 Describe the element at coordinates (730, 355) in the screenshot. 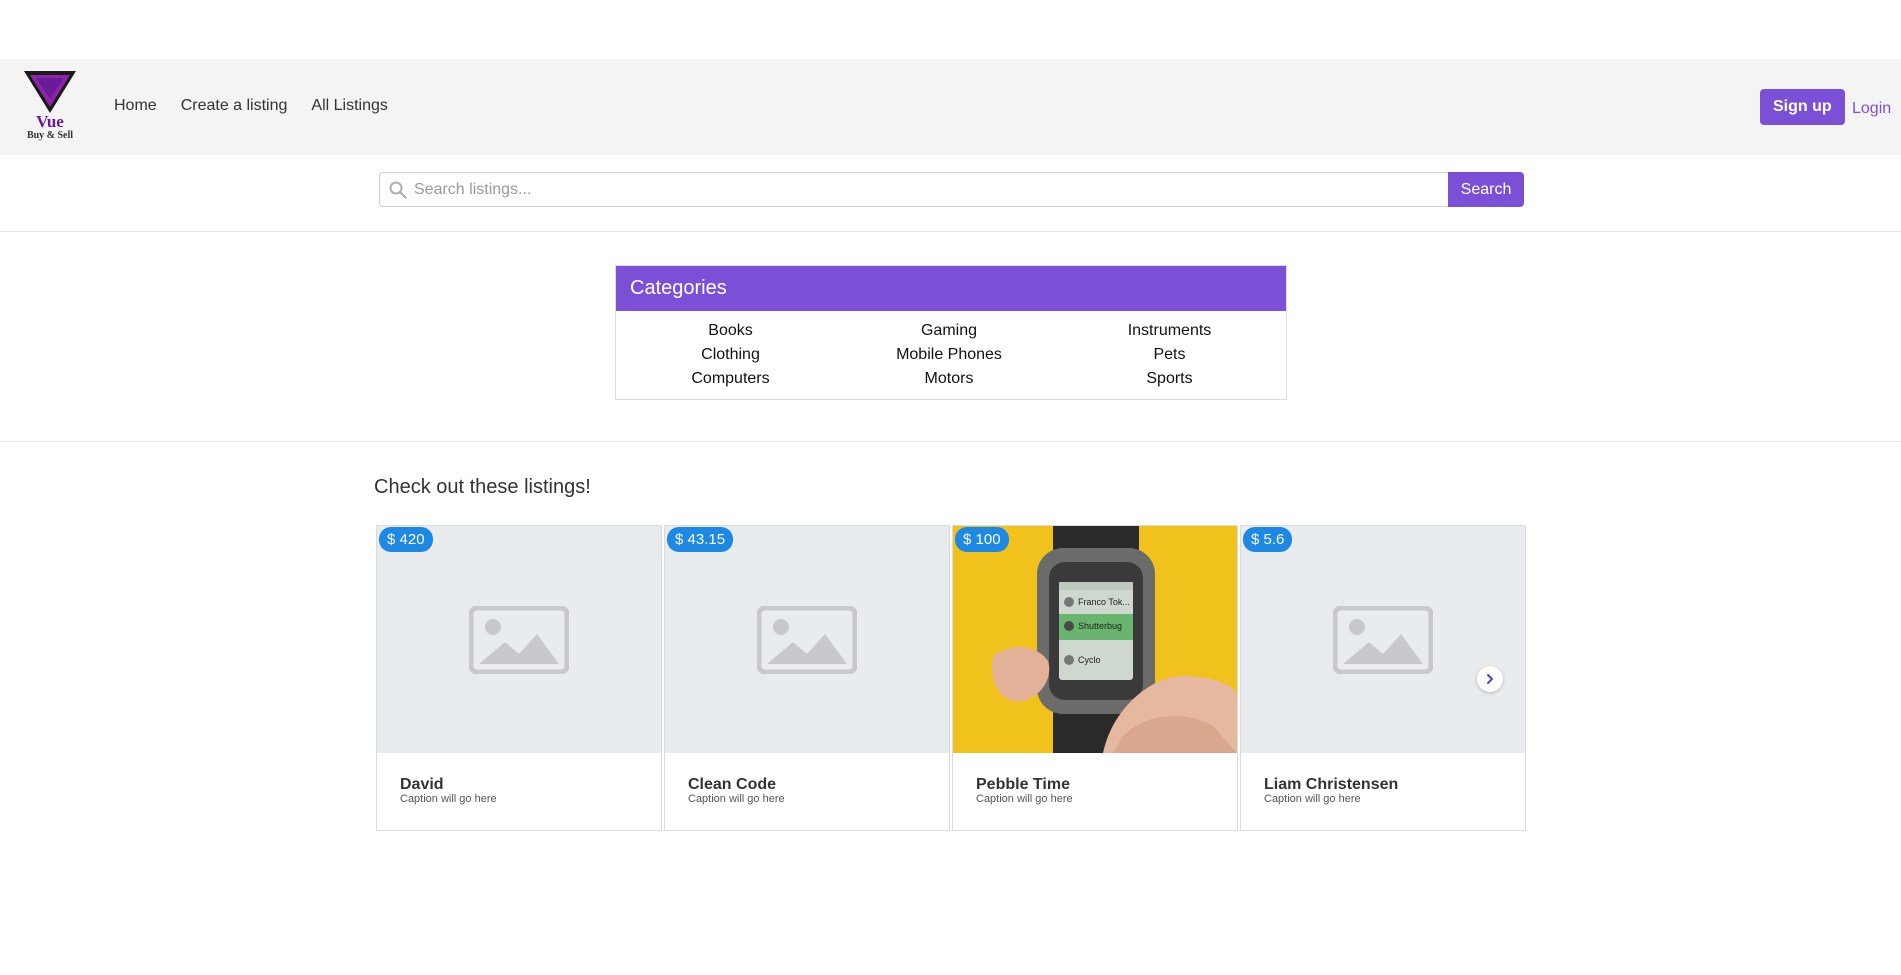

I see `category-clothing: Clothing` at that location.